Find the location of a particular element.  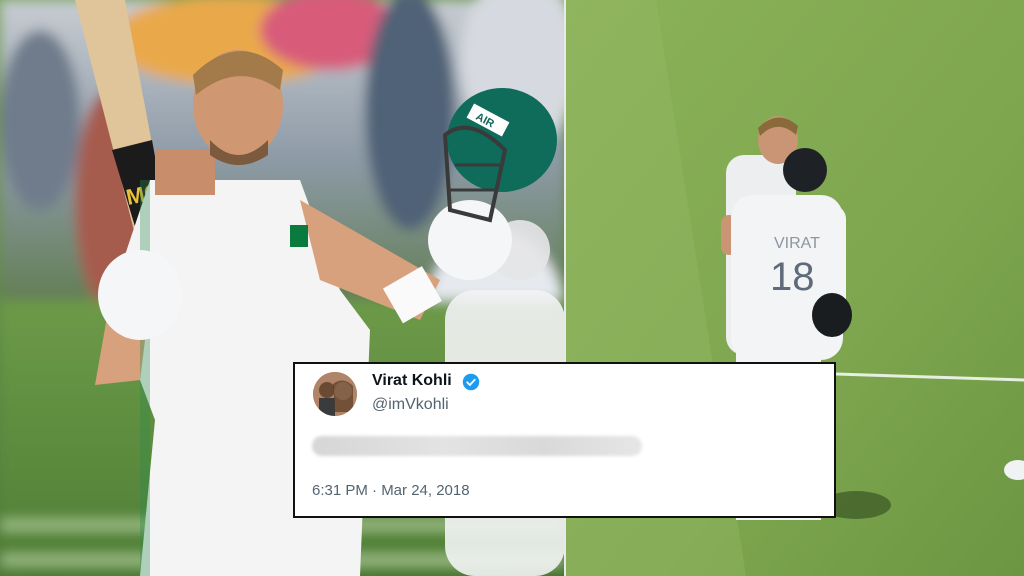

svg-text: 18 is located at coordinates (792, 277).